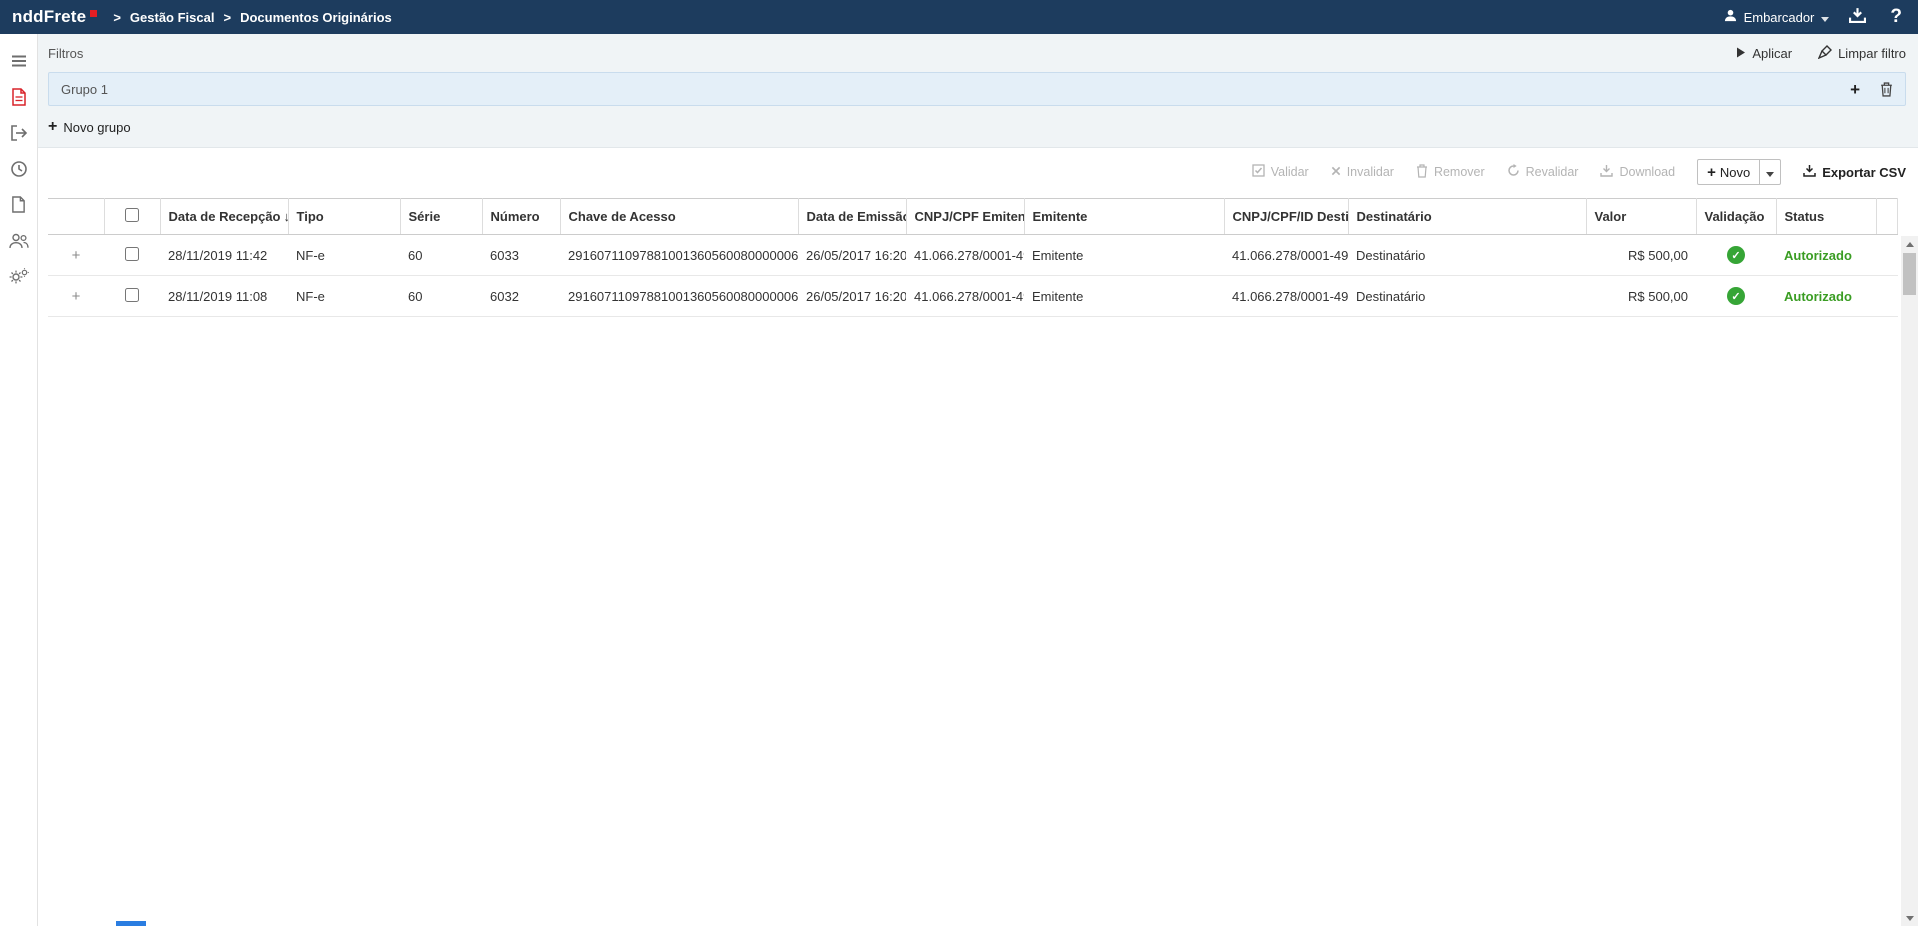 The width and height of the screenshot is (1918, 926). I want to click on refresh-icon, so click(1513, 172).